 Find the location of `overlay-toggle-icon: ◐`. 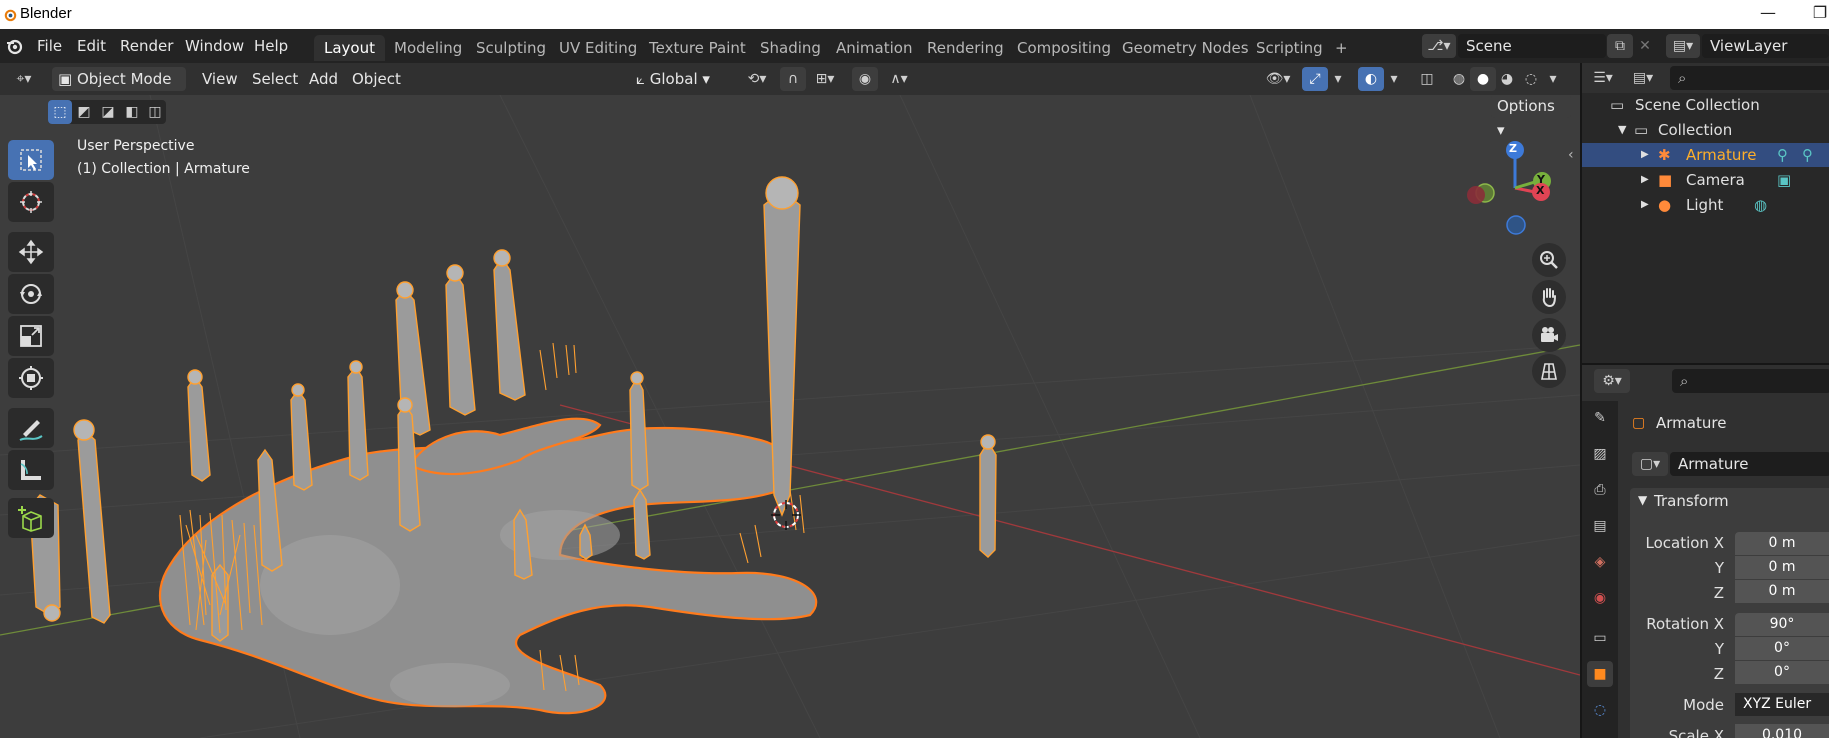

overlay-toggle-icon: ◐ is located at coordinates (1371, 79).